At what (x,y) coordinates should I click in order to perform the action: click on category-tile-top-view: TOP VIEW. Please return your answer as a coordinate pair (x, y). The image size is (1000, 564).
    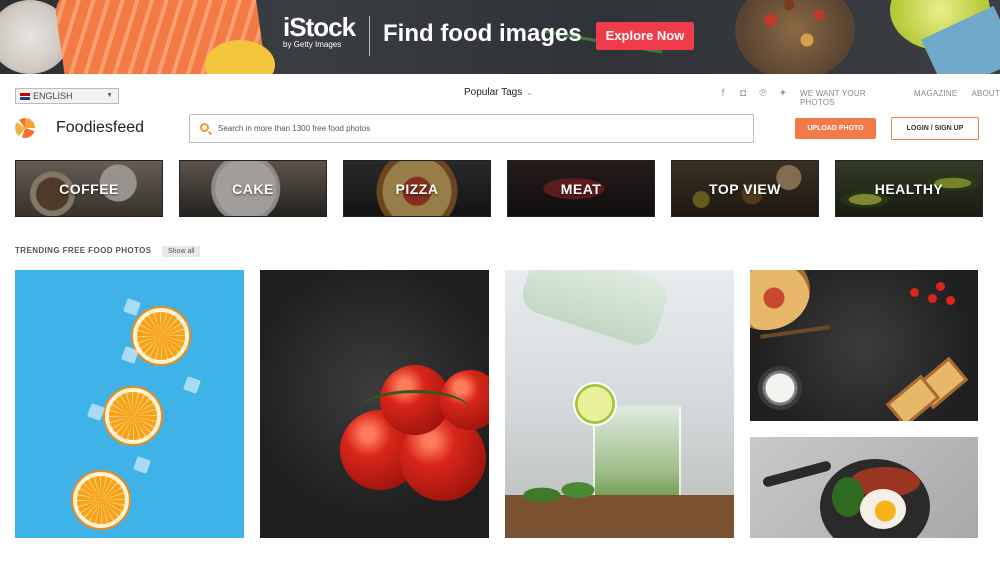
    Looking at the image, I should click on (745, 188).